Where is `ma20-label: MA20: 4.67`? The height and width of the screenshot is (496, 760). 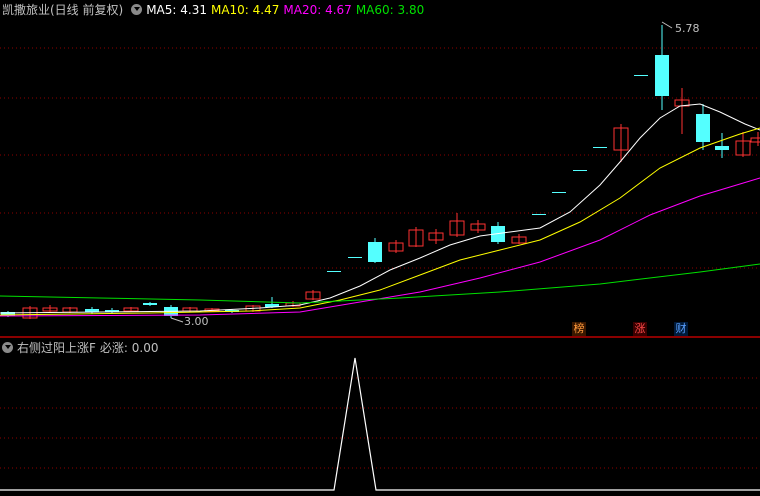
ma20-label: MA20: 4.67 is located at coordinates (317, 10).